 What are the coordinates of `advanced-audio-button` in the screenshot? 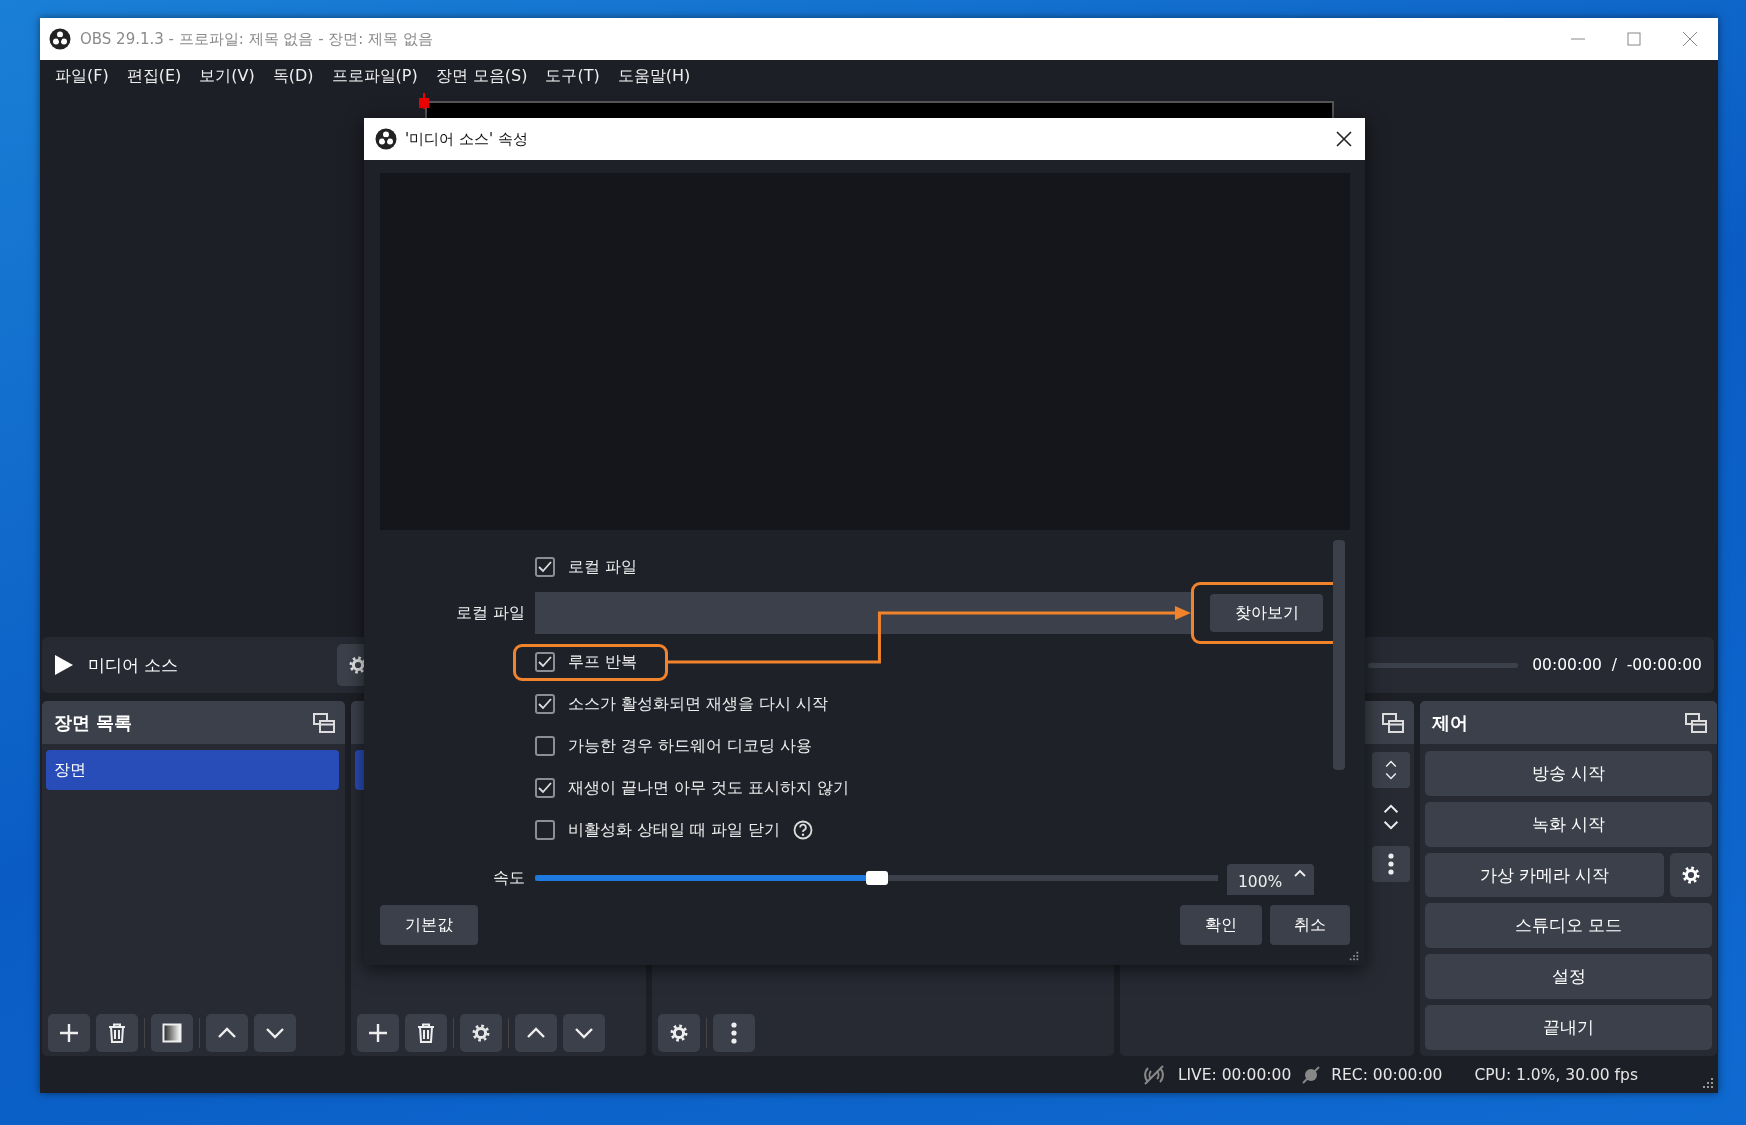 It's located at (679, 1033).